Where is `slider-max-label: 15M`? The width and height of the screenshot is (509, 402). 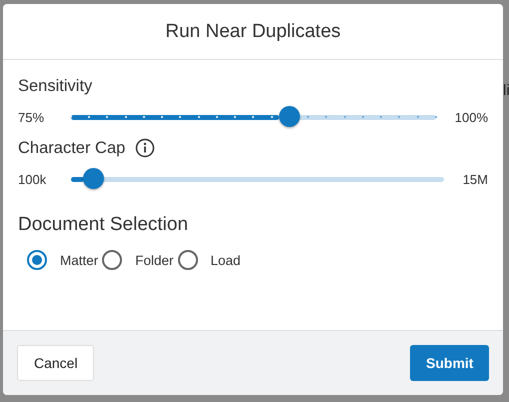
slider-max-label: 15M is located at coordinates (475, 179).